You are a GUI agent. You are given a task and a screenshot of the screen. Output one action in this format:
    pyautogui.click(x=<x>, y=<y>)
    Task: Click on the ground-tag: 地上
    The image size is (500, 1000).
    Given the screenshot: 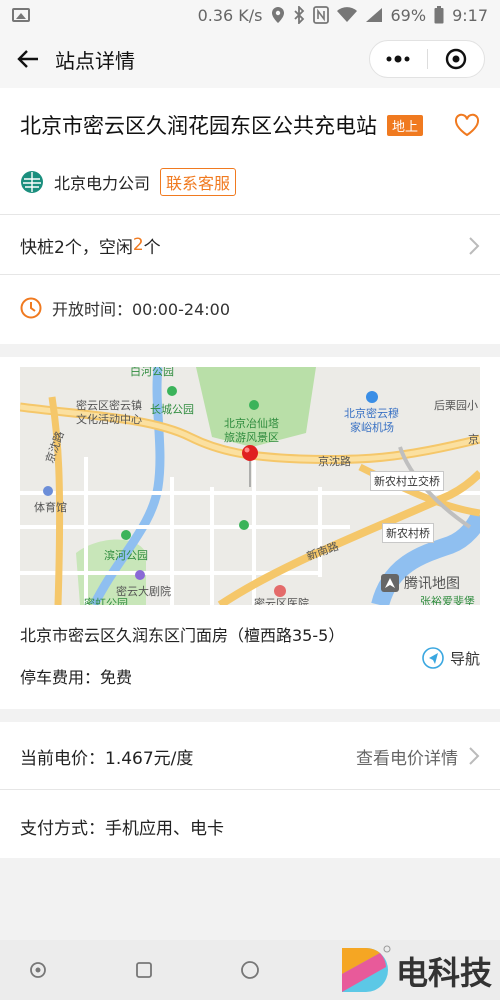 What is the action you would take?
    pyautogui.click(x=405, y=125)
    